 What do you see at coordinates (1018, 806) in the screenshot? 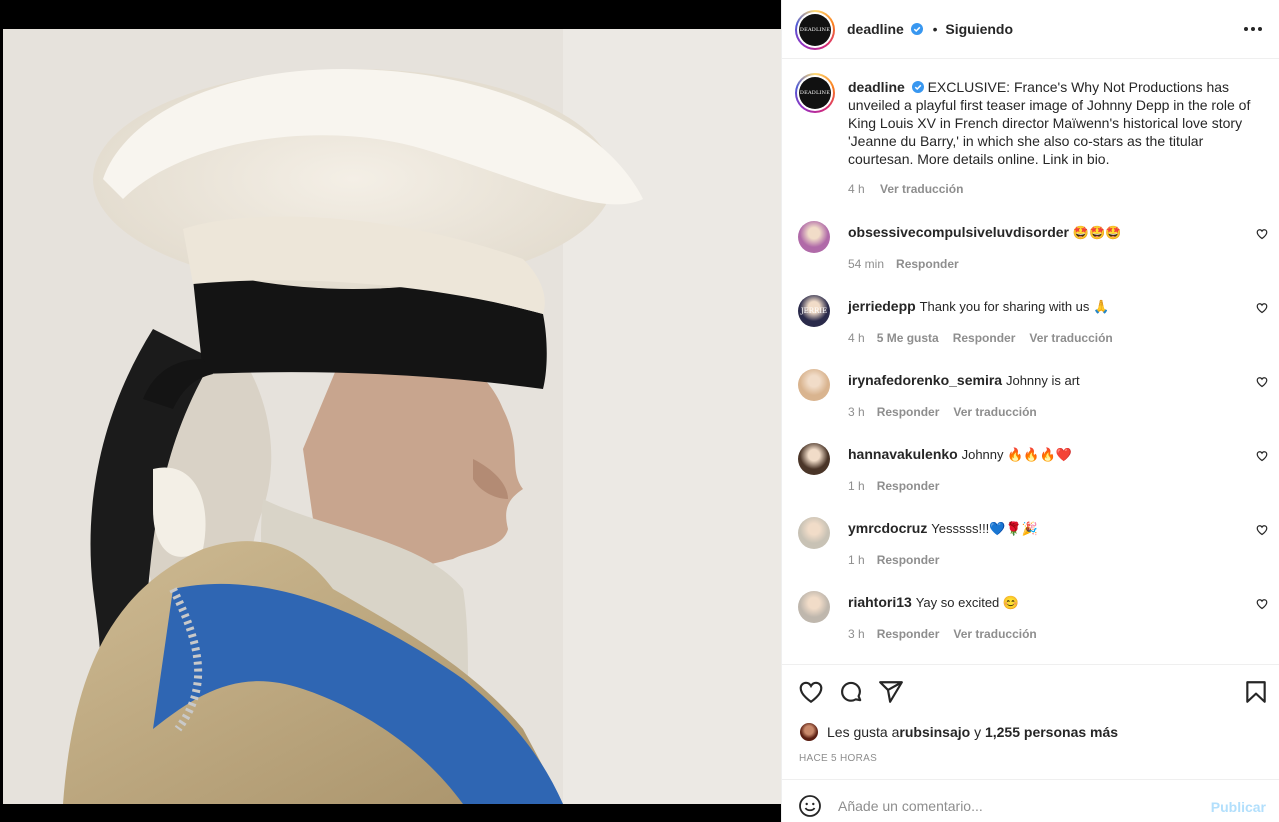
I see `comment-input` at bounding box center [1018, 806].